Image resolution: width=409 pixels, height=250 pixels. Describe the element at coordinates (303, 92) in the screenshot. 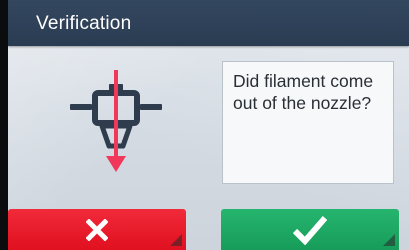

I see `question-text: Did filament come out of the nozzle?` at that location.